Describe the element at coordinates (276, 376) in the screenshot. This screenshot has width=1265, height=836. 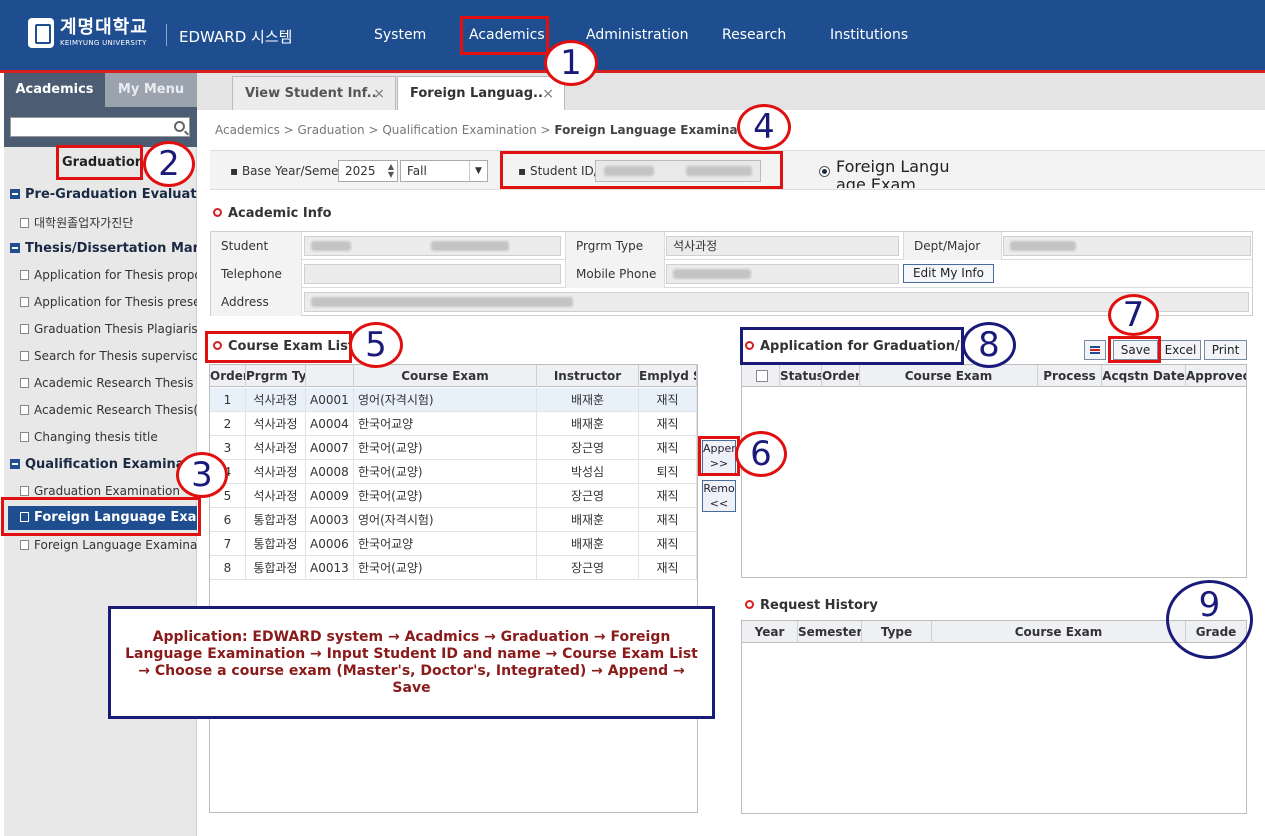
I see `column-header: Prgrm Ty` at that location.